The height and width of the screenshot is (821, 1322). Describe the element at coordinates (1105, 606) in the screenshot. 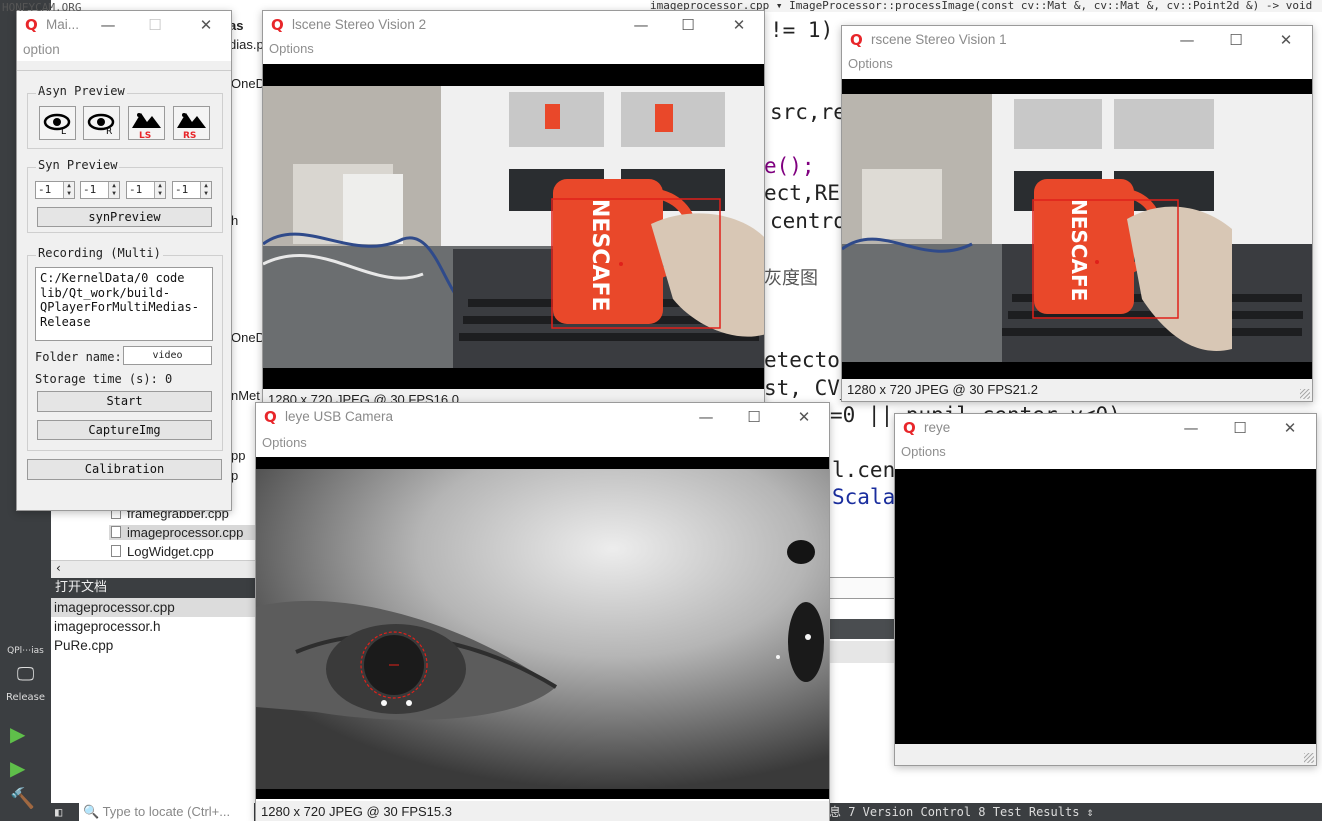

I see `reye-video-frame` at that location.